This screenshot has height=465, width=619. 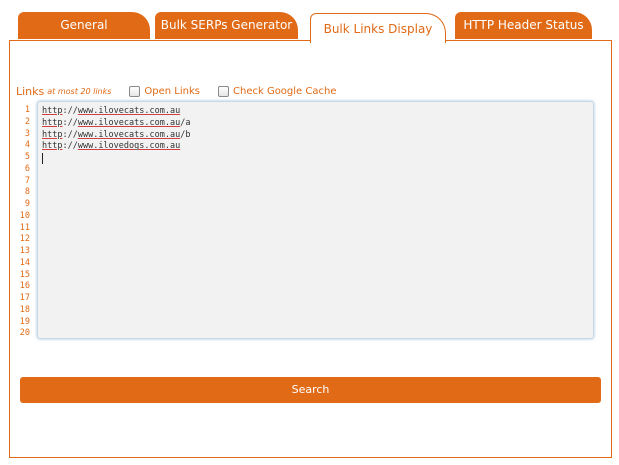 I want to click on tab-bulk-links-display: Bulk Links Display, so click(x=378, y=28).